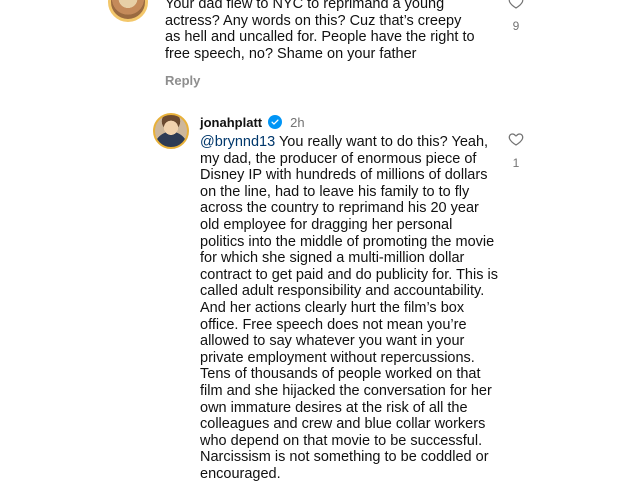 Image resolution: width=640 pixels, height=482 pixels. What do you see at coordinates (516, 26) in the screenshot?
I see `parent-like-count: 9` at bounding box center [516, 26].